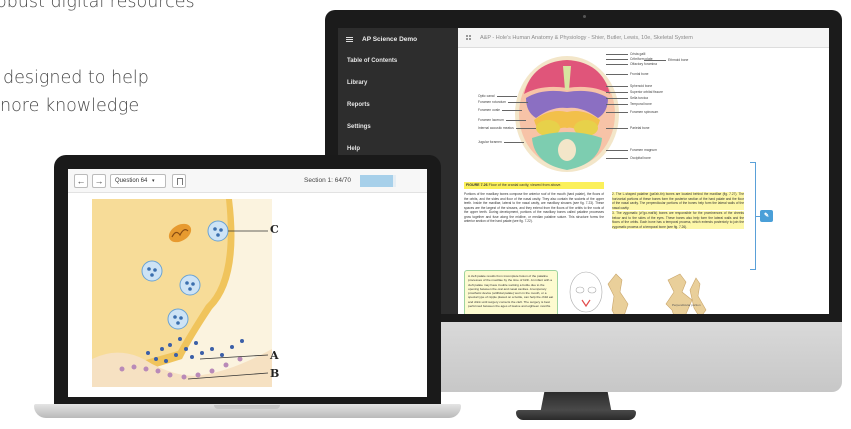  I want to click on section-progress-fill, so click(376, 181).